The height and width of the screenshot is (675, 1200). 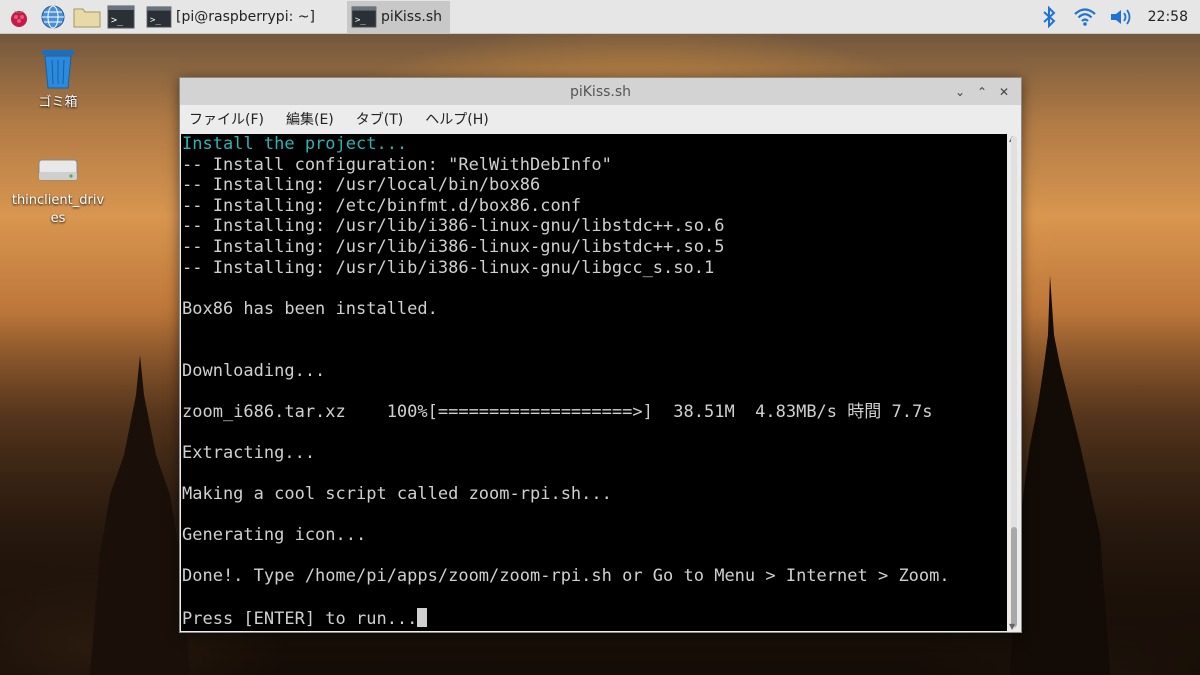 What do you see at coordinates (379, 119) in the screenshot?
I see `menu-tabs: タブ(T)` at bounding box center [379, 119].